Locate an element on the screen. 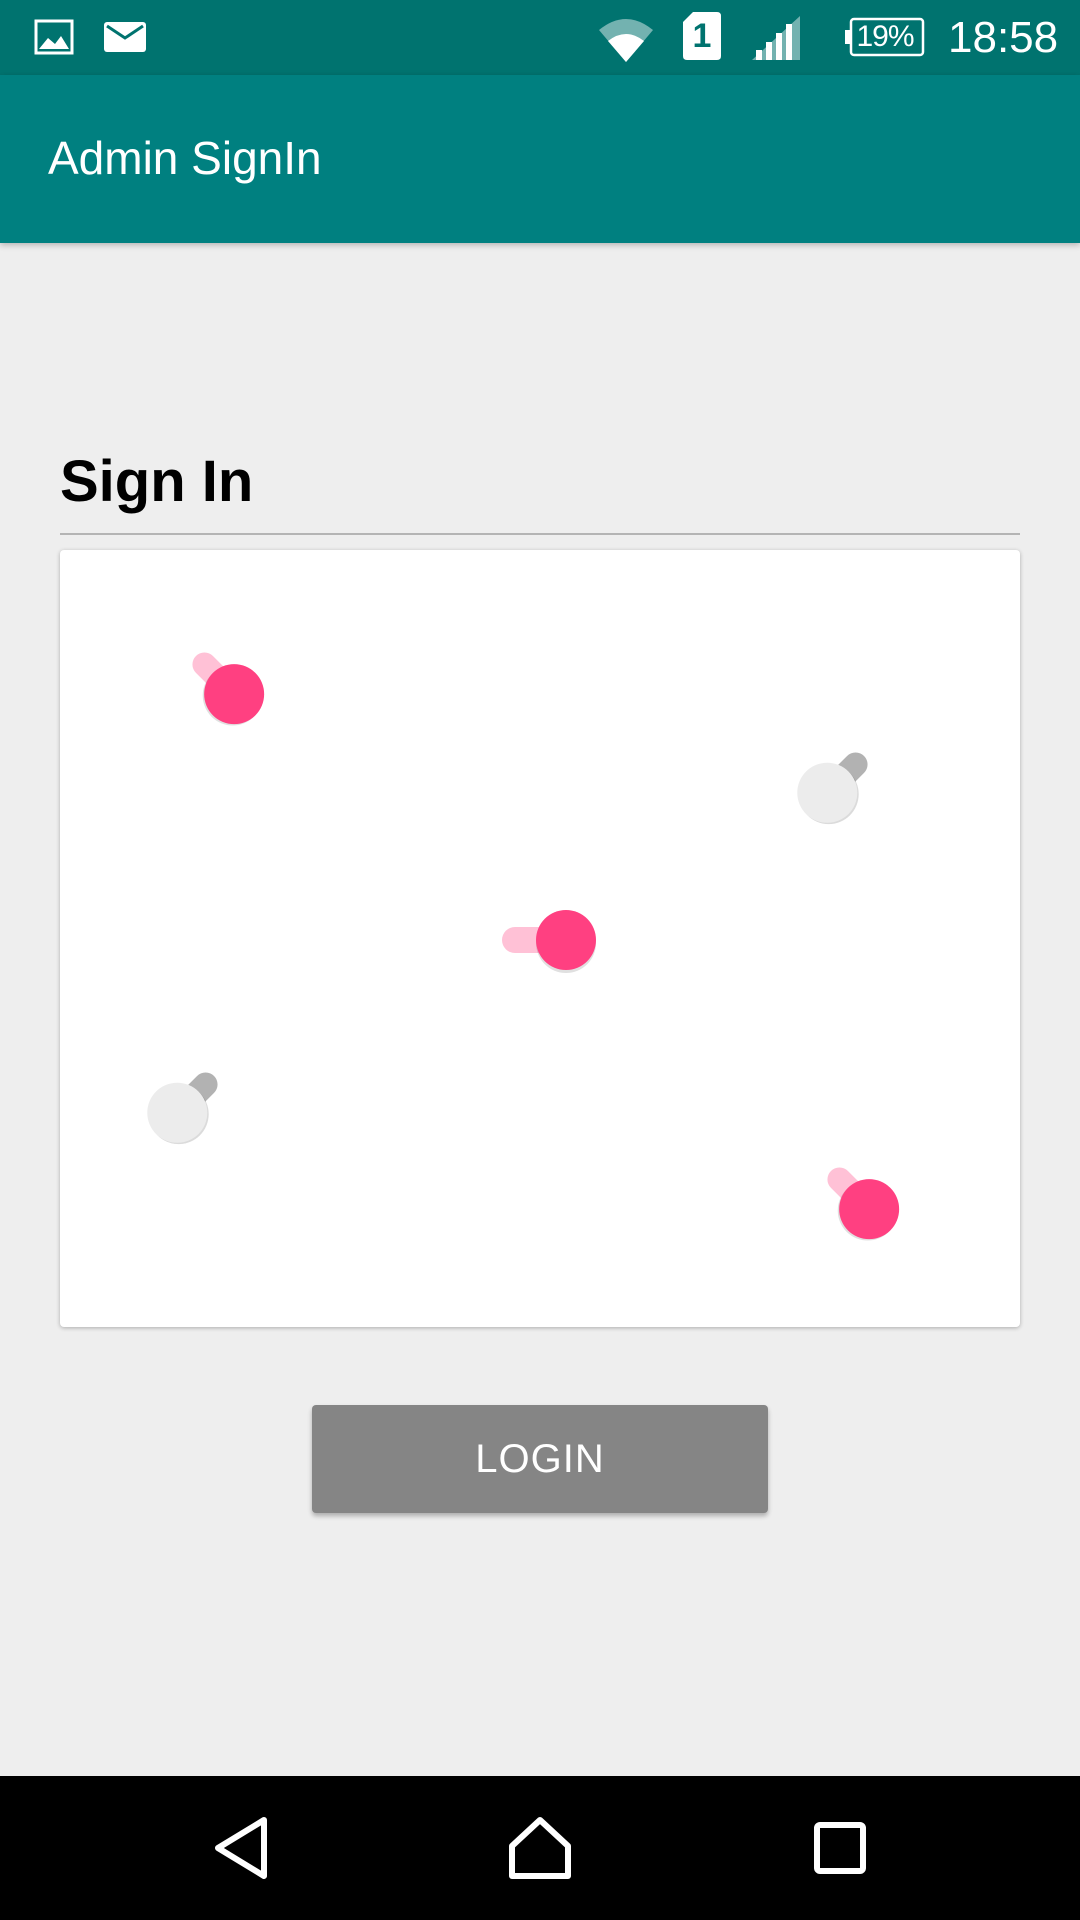  sim-label: 1 is located at coordinates (702, 36).